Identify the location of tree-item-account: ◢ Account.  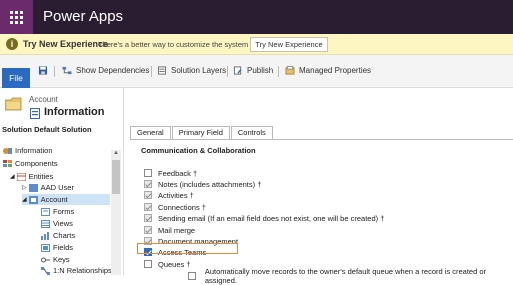
(66, 199).